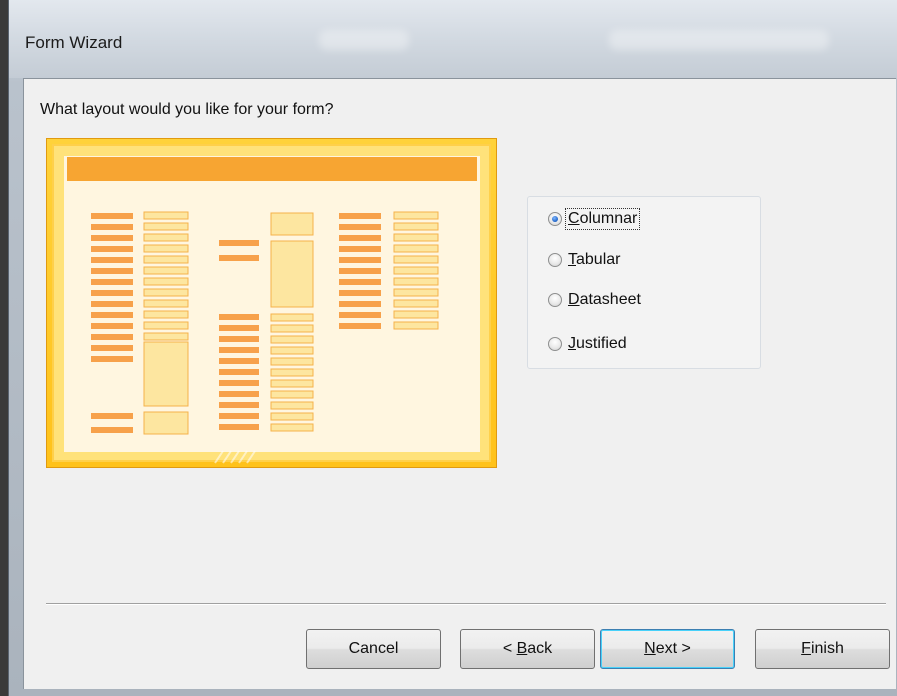  What do you see at coordinates (597, 343) in the screenshot?
I see `radio-label-justified: Justified` at bounding box center [597, 343].